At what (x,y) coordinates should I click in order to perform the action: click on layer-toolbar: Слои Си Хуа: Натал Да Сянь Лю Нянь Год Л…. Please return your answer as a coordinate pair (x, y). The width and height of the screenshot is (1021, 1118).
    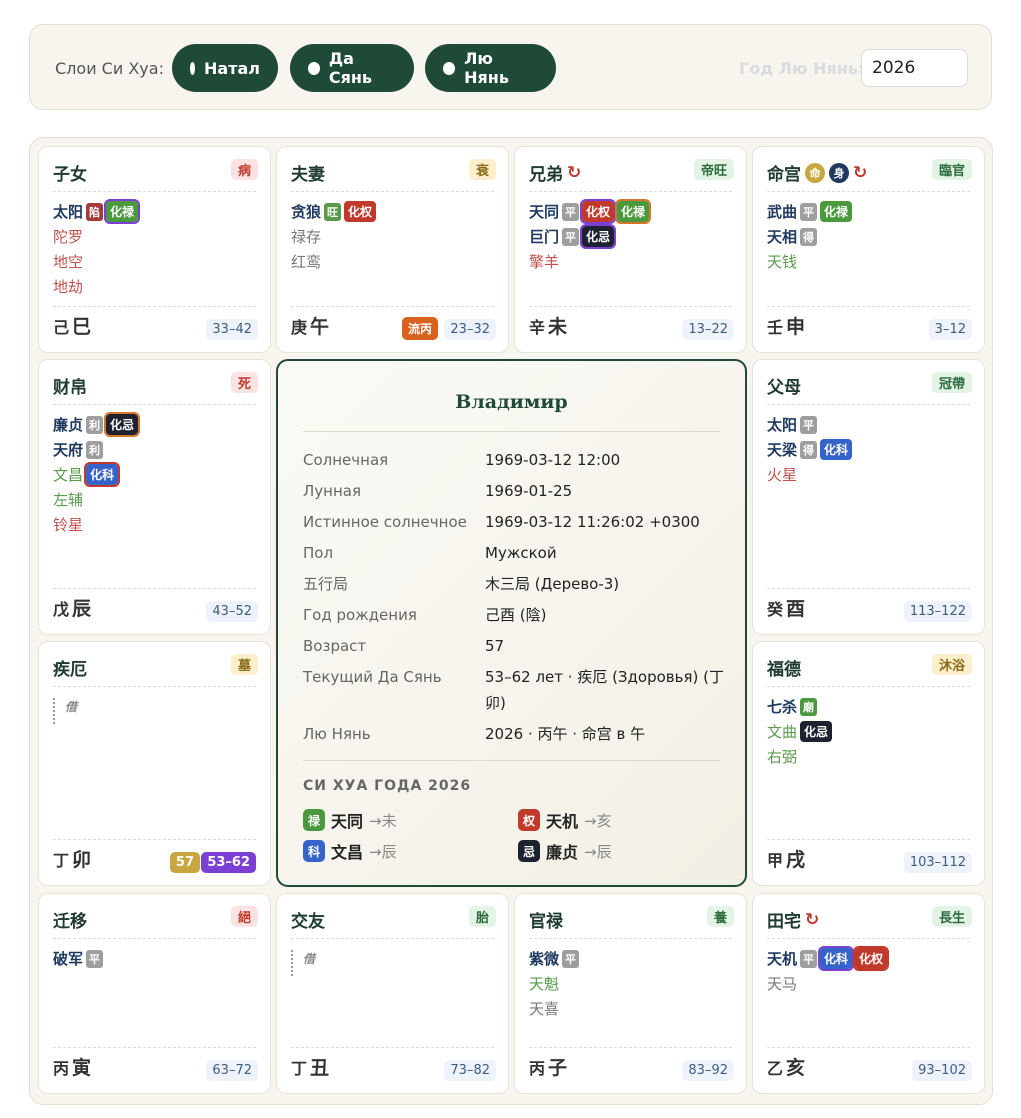
    Looking at the image, I should click on (510, 67).